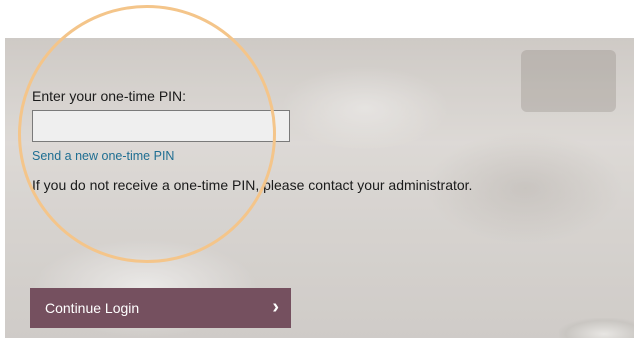 Image resolution: width=634 pixels, height=338 pixels. Describe the element at coordinates (160, 308) in the screenshot. I see `continue-login-button: Continue Login ›` at that location.